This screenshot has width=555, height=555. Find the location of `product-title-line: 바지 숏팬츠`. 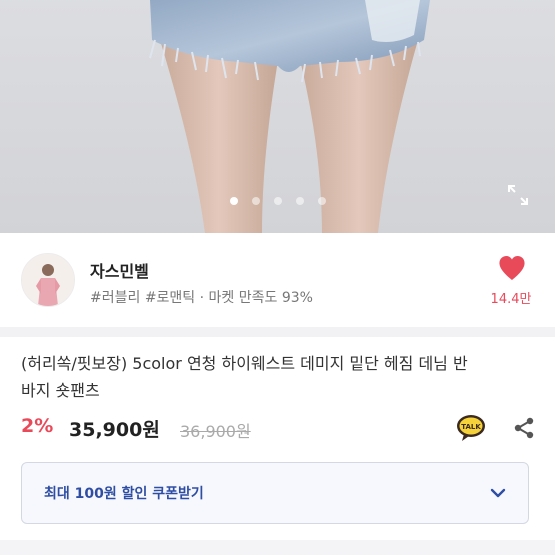

product-title-line: 바지 숏팬츠 is located at coordinates (60, 390).